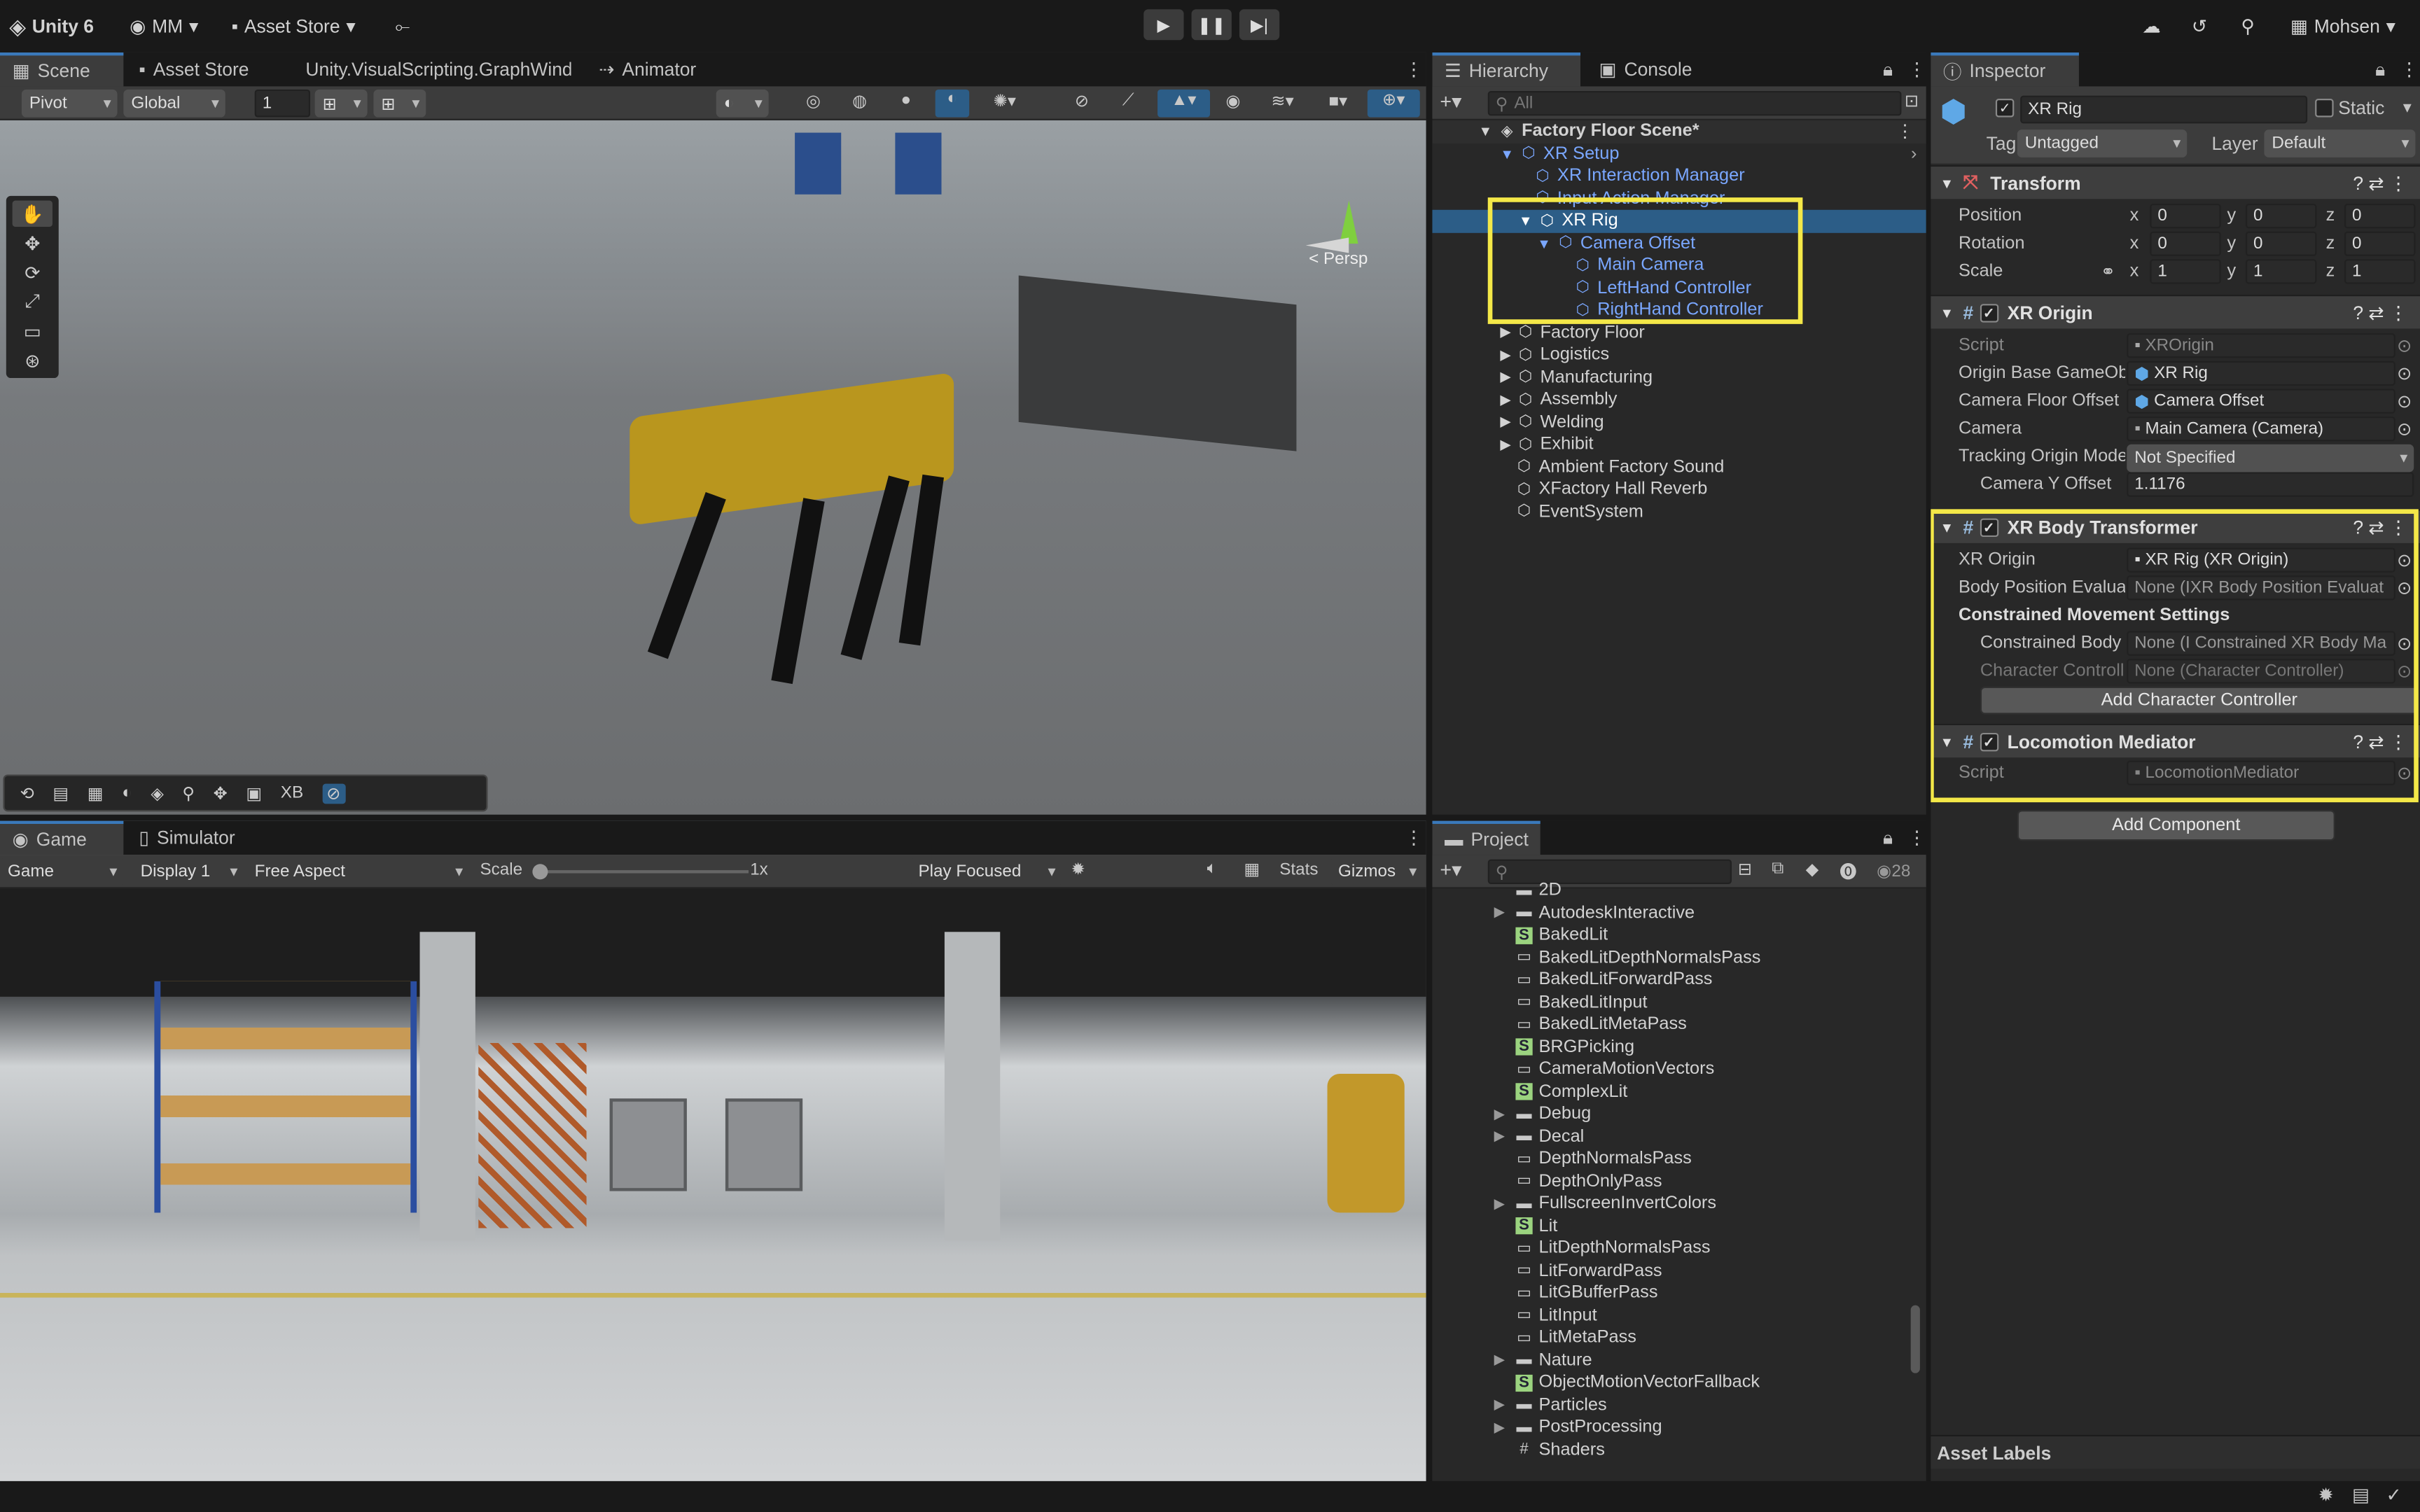 This screenshot has height=1512, width=2420. I want to click on scale-y-input: 1, so click(2281, 271).